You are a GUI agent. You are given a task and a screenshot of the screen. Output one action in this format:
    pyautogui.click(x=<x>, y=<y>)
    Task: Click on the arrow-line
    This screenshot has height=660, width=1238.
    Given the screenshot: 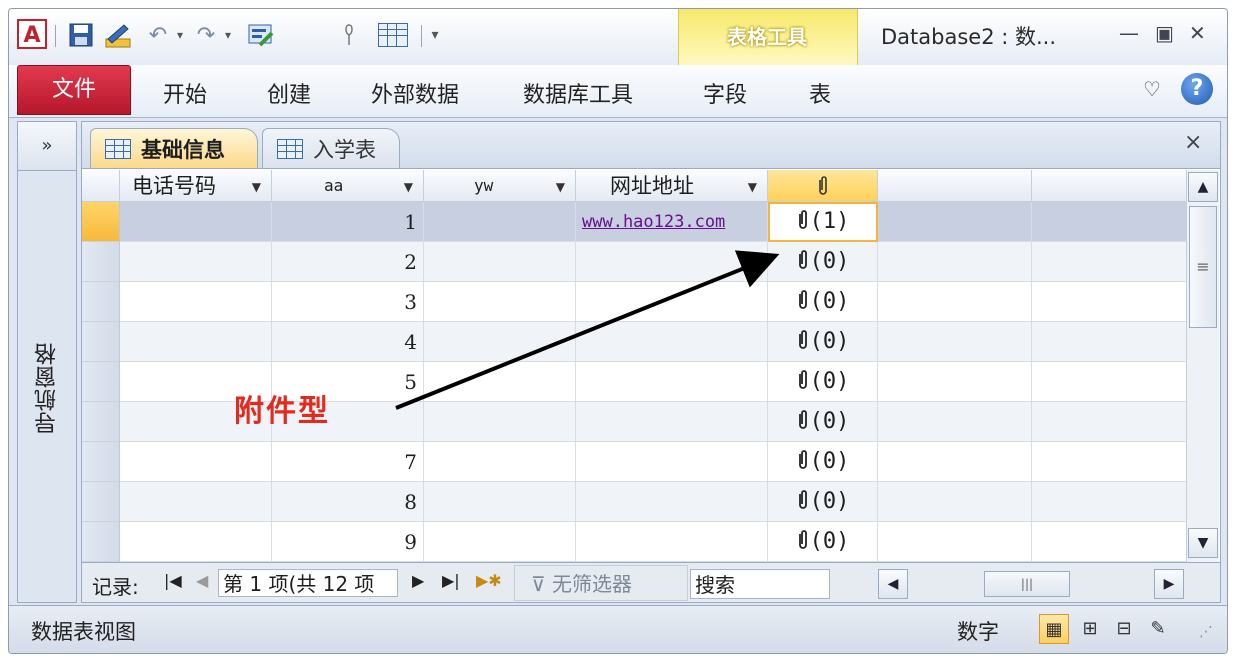 What is the action you would take?
    pyautogui.click(x=587, y=330)
    